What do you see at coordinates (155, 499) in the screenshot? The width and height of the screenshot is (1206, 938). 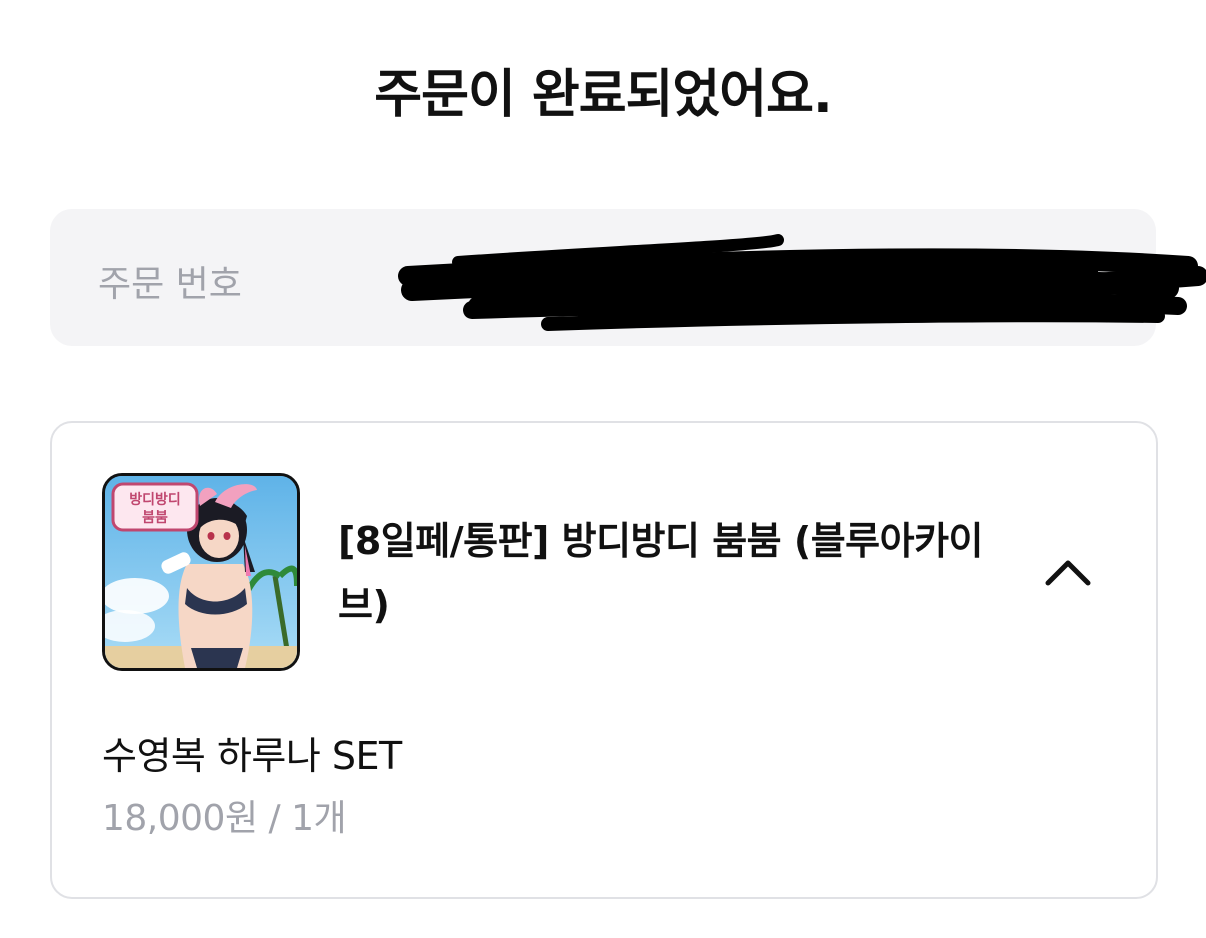 I see `svg-text: 방디방디` at bounding box center [155, 499].